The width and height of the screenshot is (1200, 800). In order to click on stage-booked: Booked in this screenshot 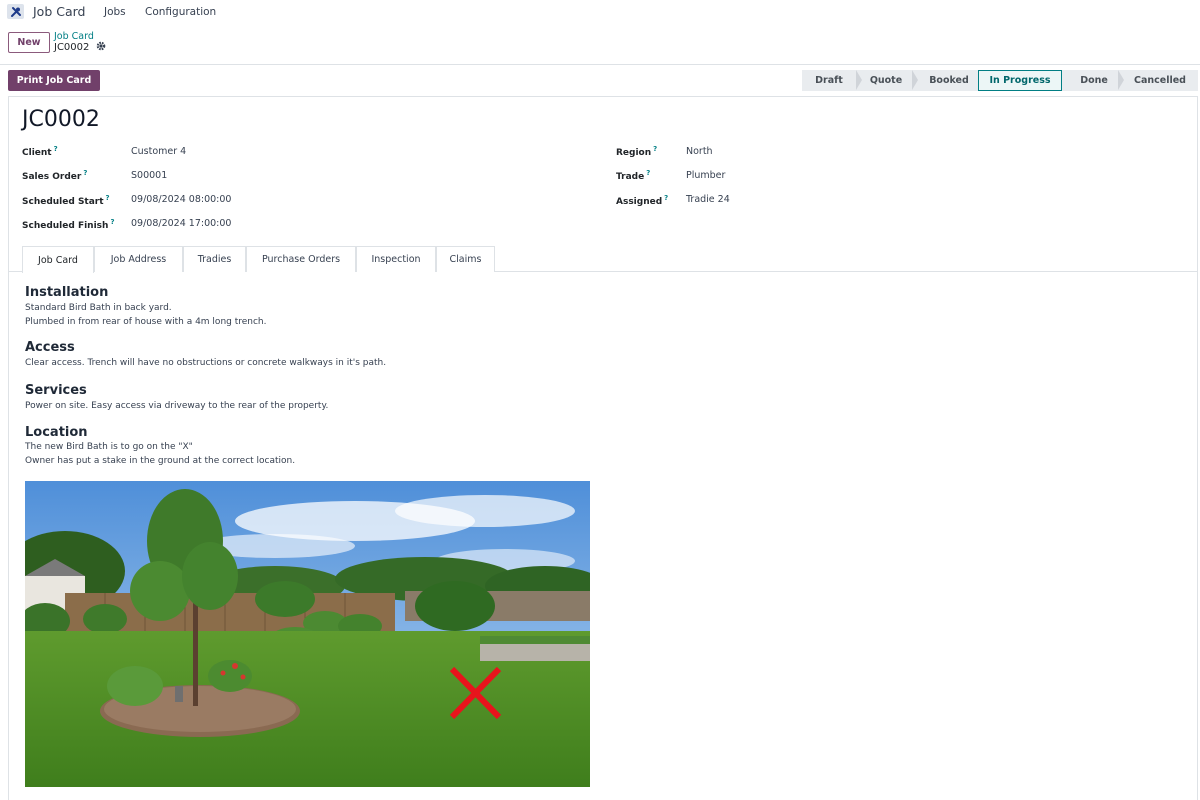, I will do `click(949, 80)`.